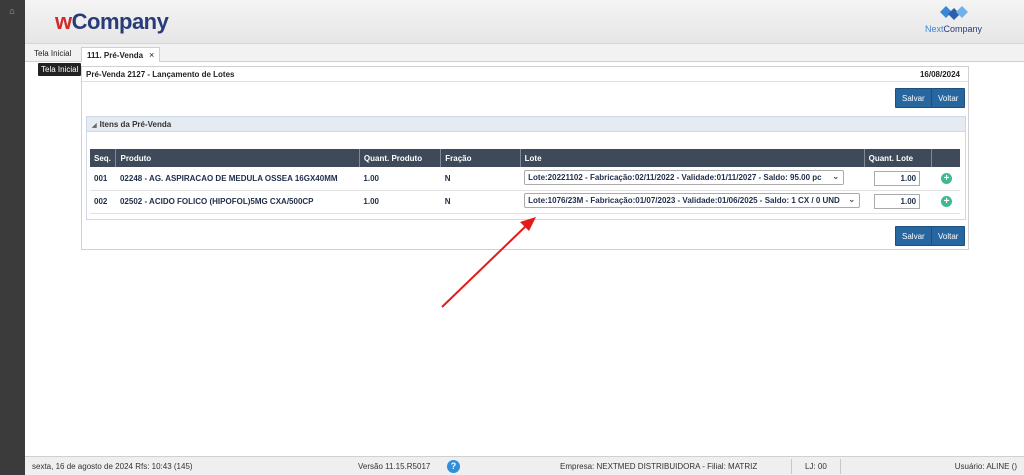 The width and height of the screenshot is (1024, 475). What do you see at coordinates (692, 158) in the screenshot?
I see `col-lote: Lote` at bounding box center [692, 158].